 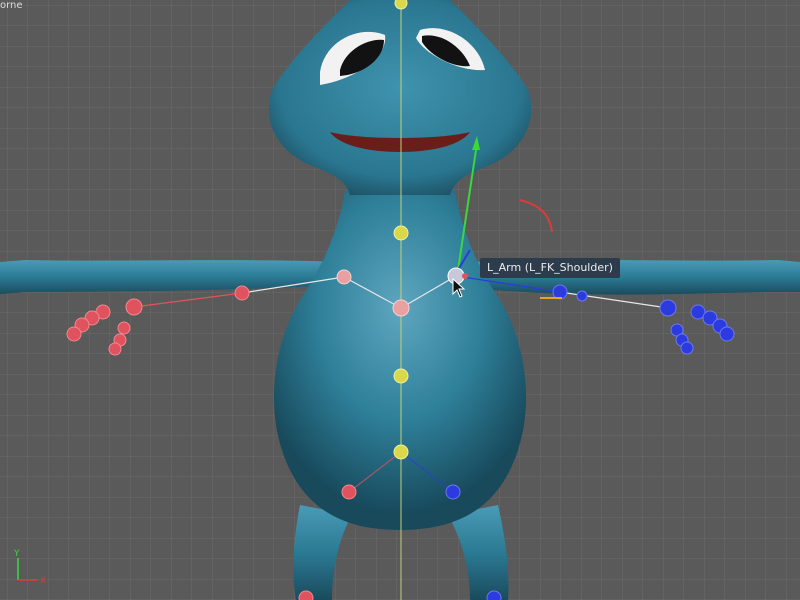 I want to click on axis-y-label: Y, so click(x=16, y=554).